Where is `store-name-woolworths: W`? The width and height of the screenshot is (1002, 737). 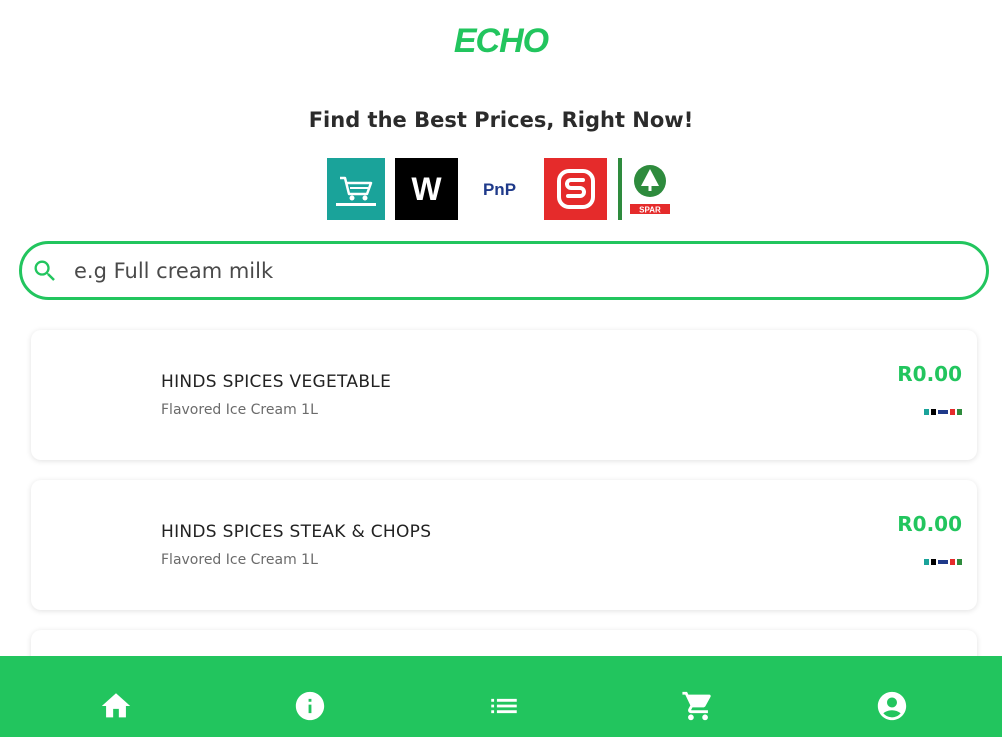
store-name-woolworths: W is located at coordinates (426, 189).